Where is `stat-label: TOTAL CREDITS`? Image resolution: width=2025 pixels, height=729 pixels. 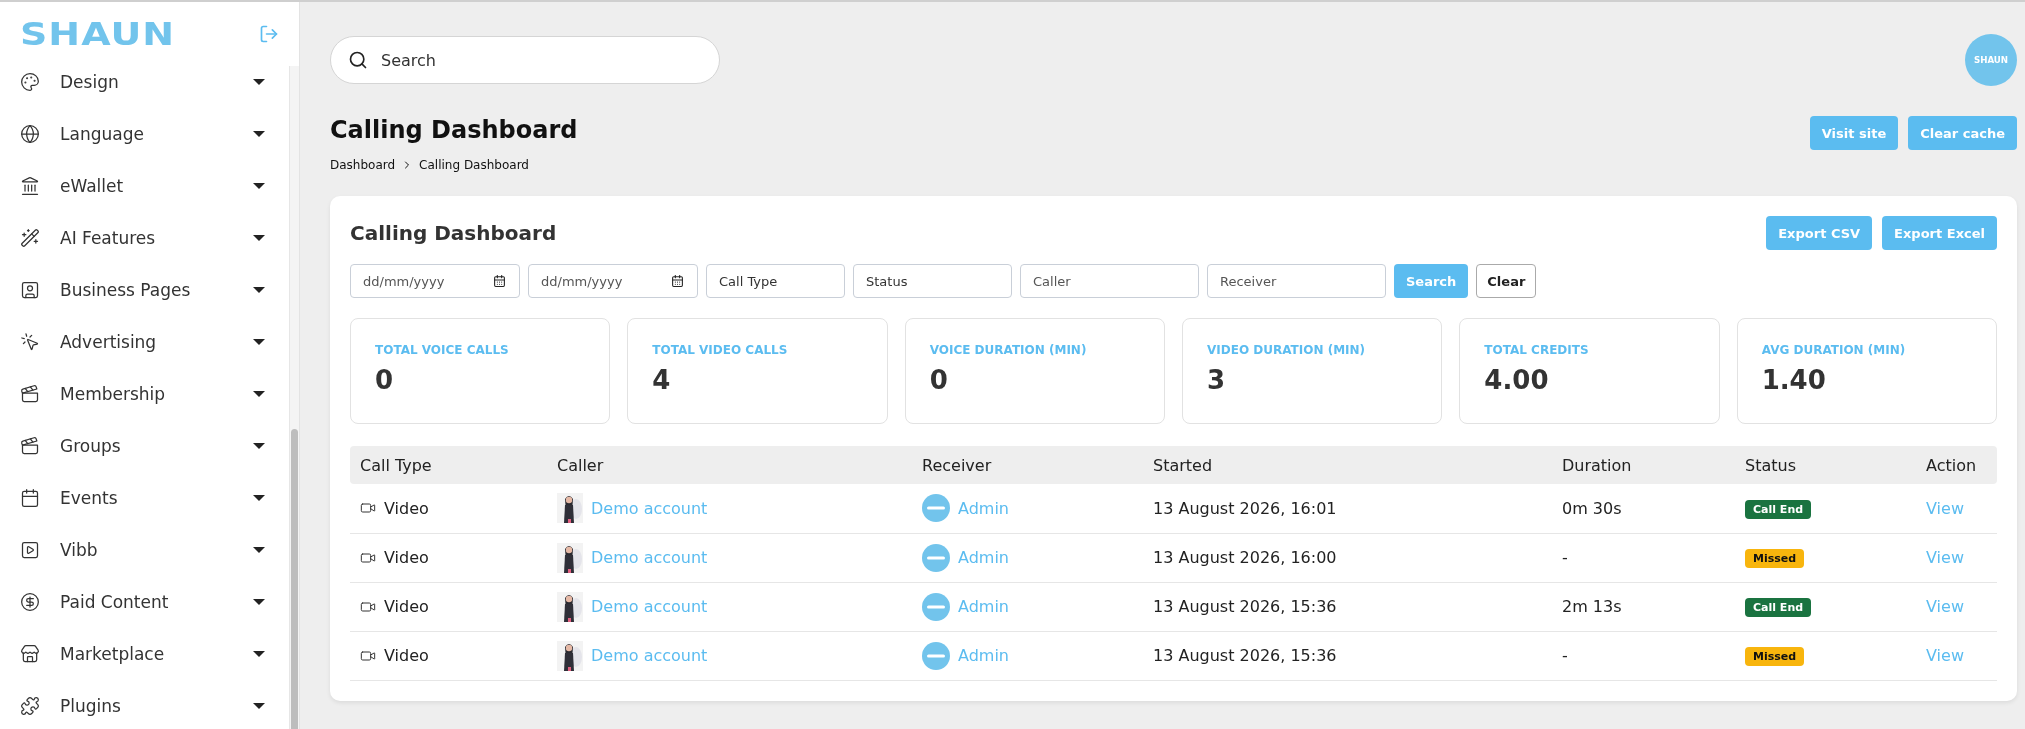 stat-label: TOTAL CREDITS is located at coordinates (1537, 350).